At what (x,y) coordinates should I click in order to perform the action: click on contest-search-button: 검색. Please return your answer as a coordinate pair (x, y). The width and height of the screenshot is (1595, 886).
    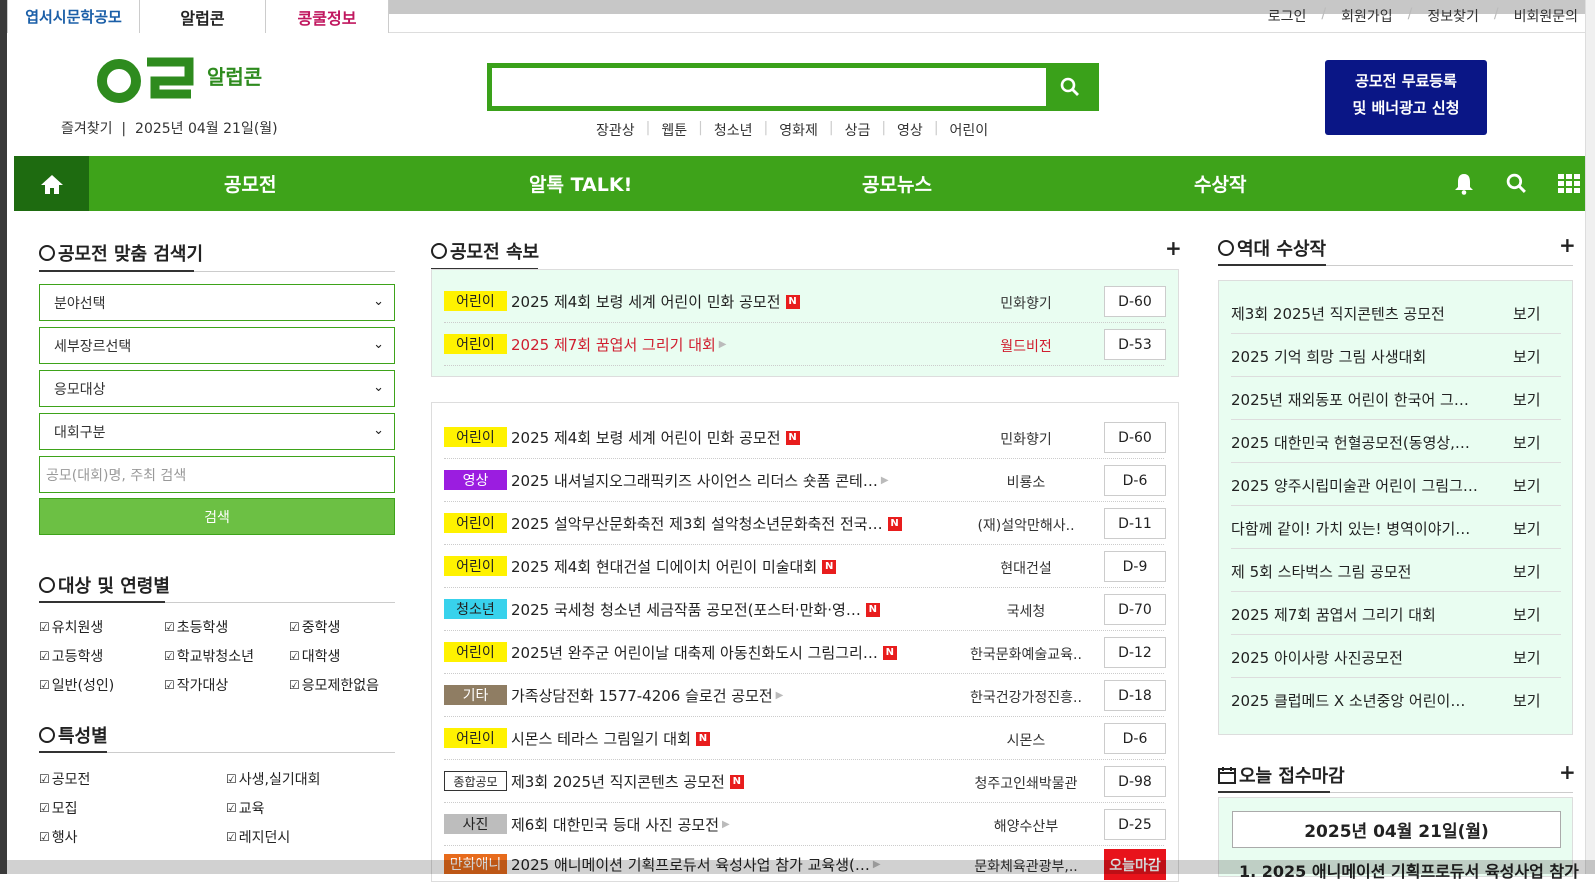
    Looking at the image, I should click on (217, 516).